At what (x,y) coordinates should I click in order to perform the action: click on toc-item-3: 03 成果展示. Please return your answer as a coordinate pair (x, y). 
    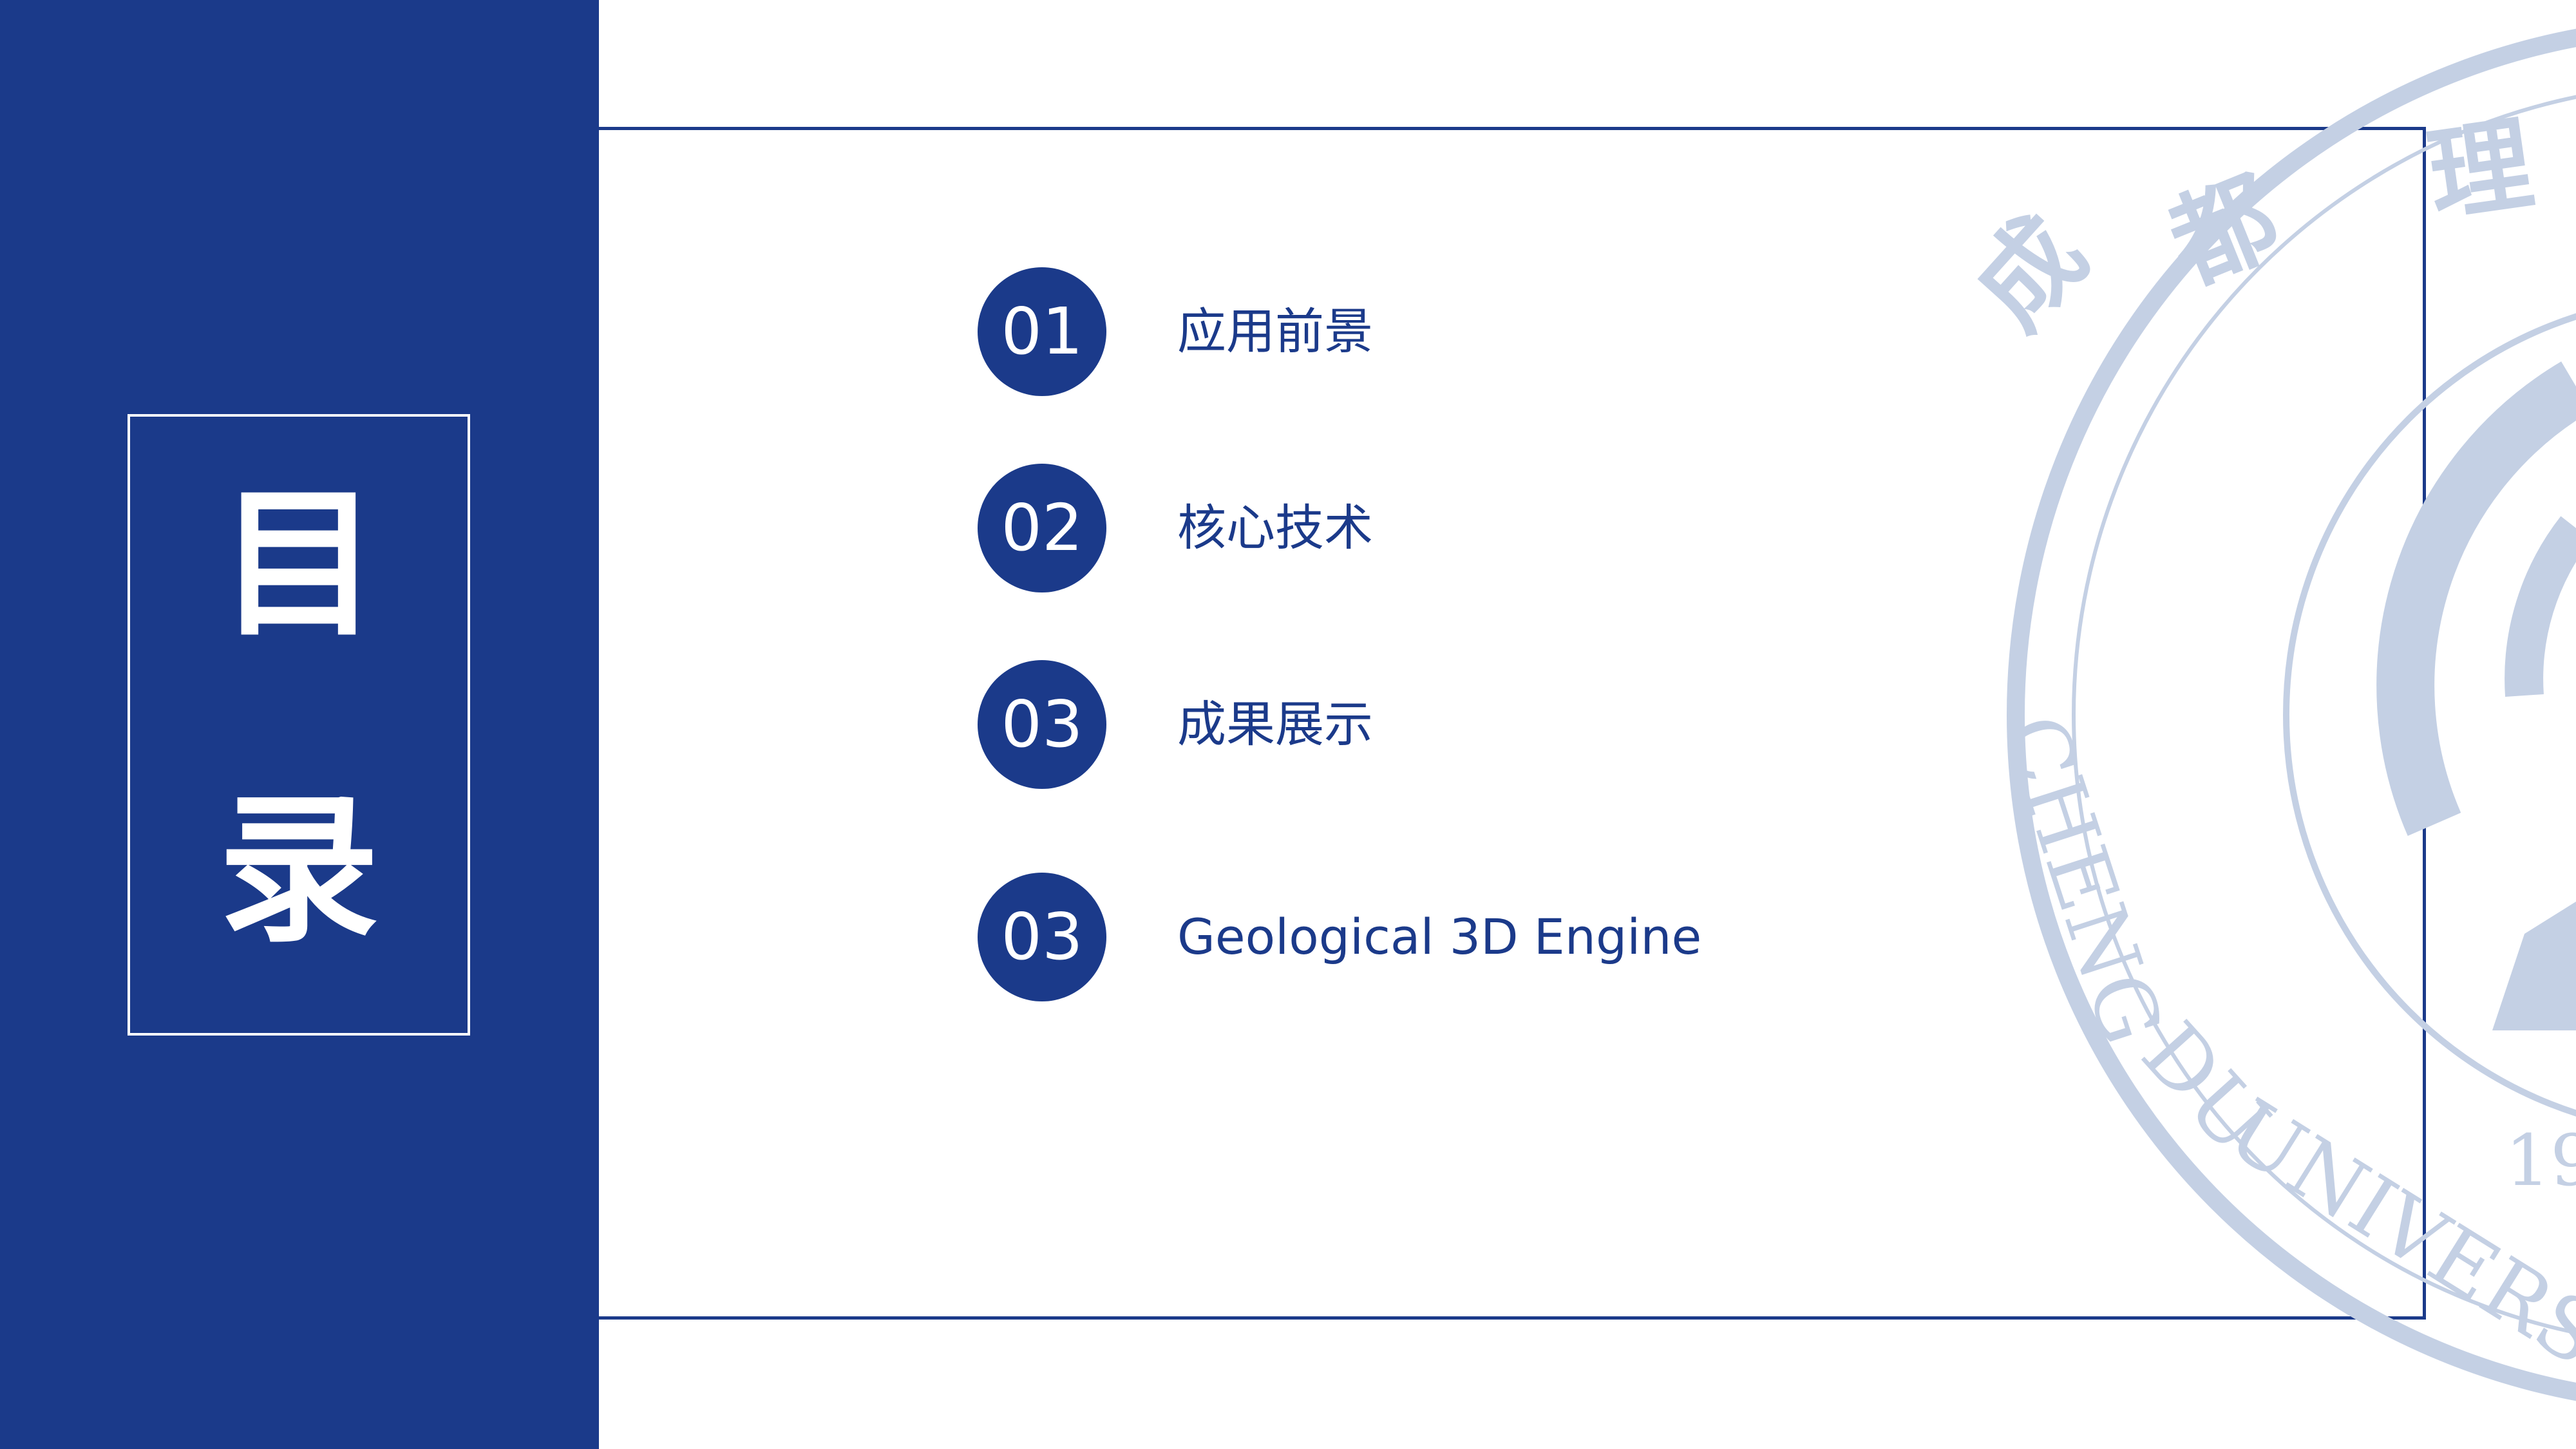
    Looking at the image, I should click on (1461, 724).